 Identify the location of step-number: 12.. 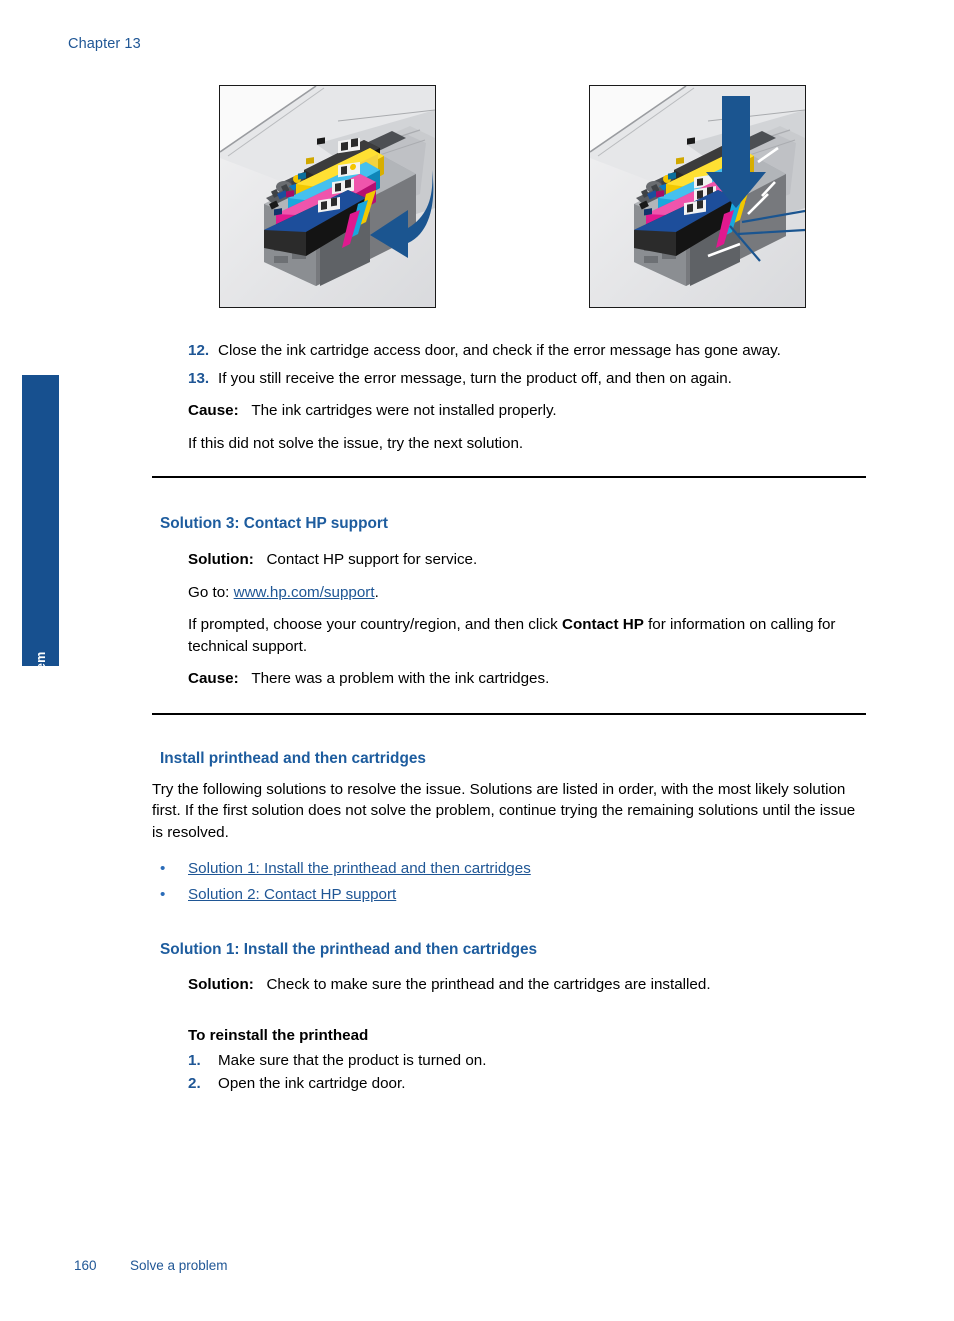
(199, 350).